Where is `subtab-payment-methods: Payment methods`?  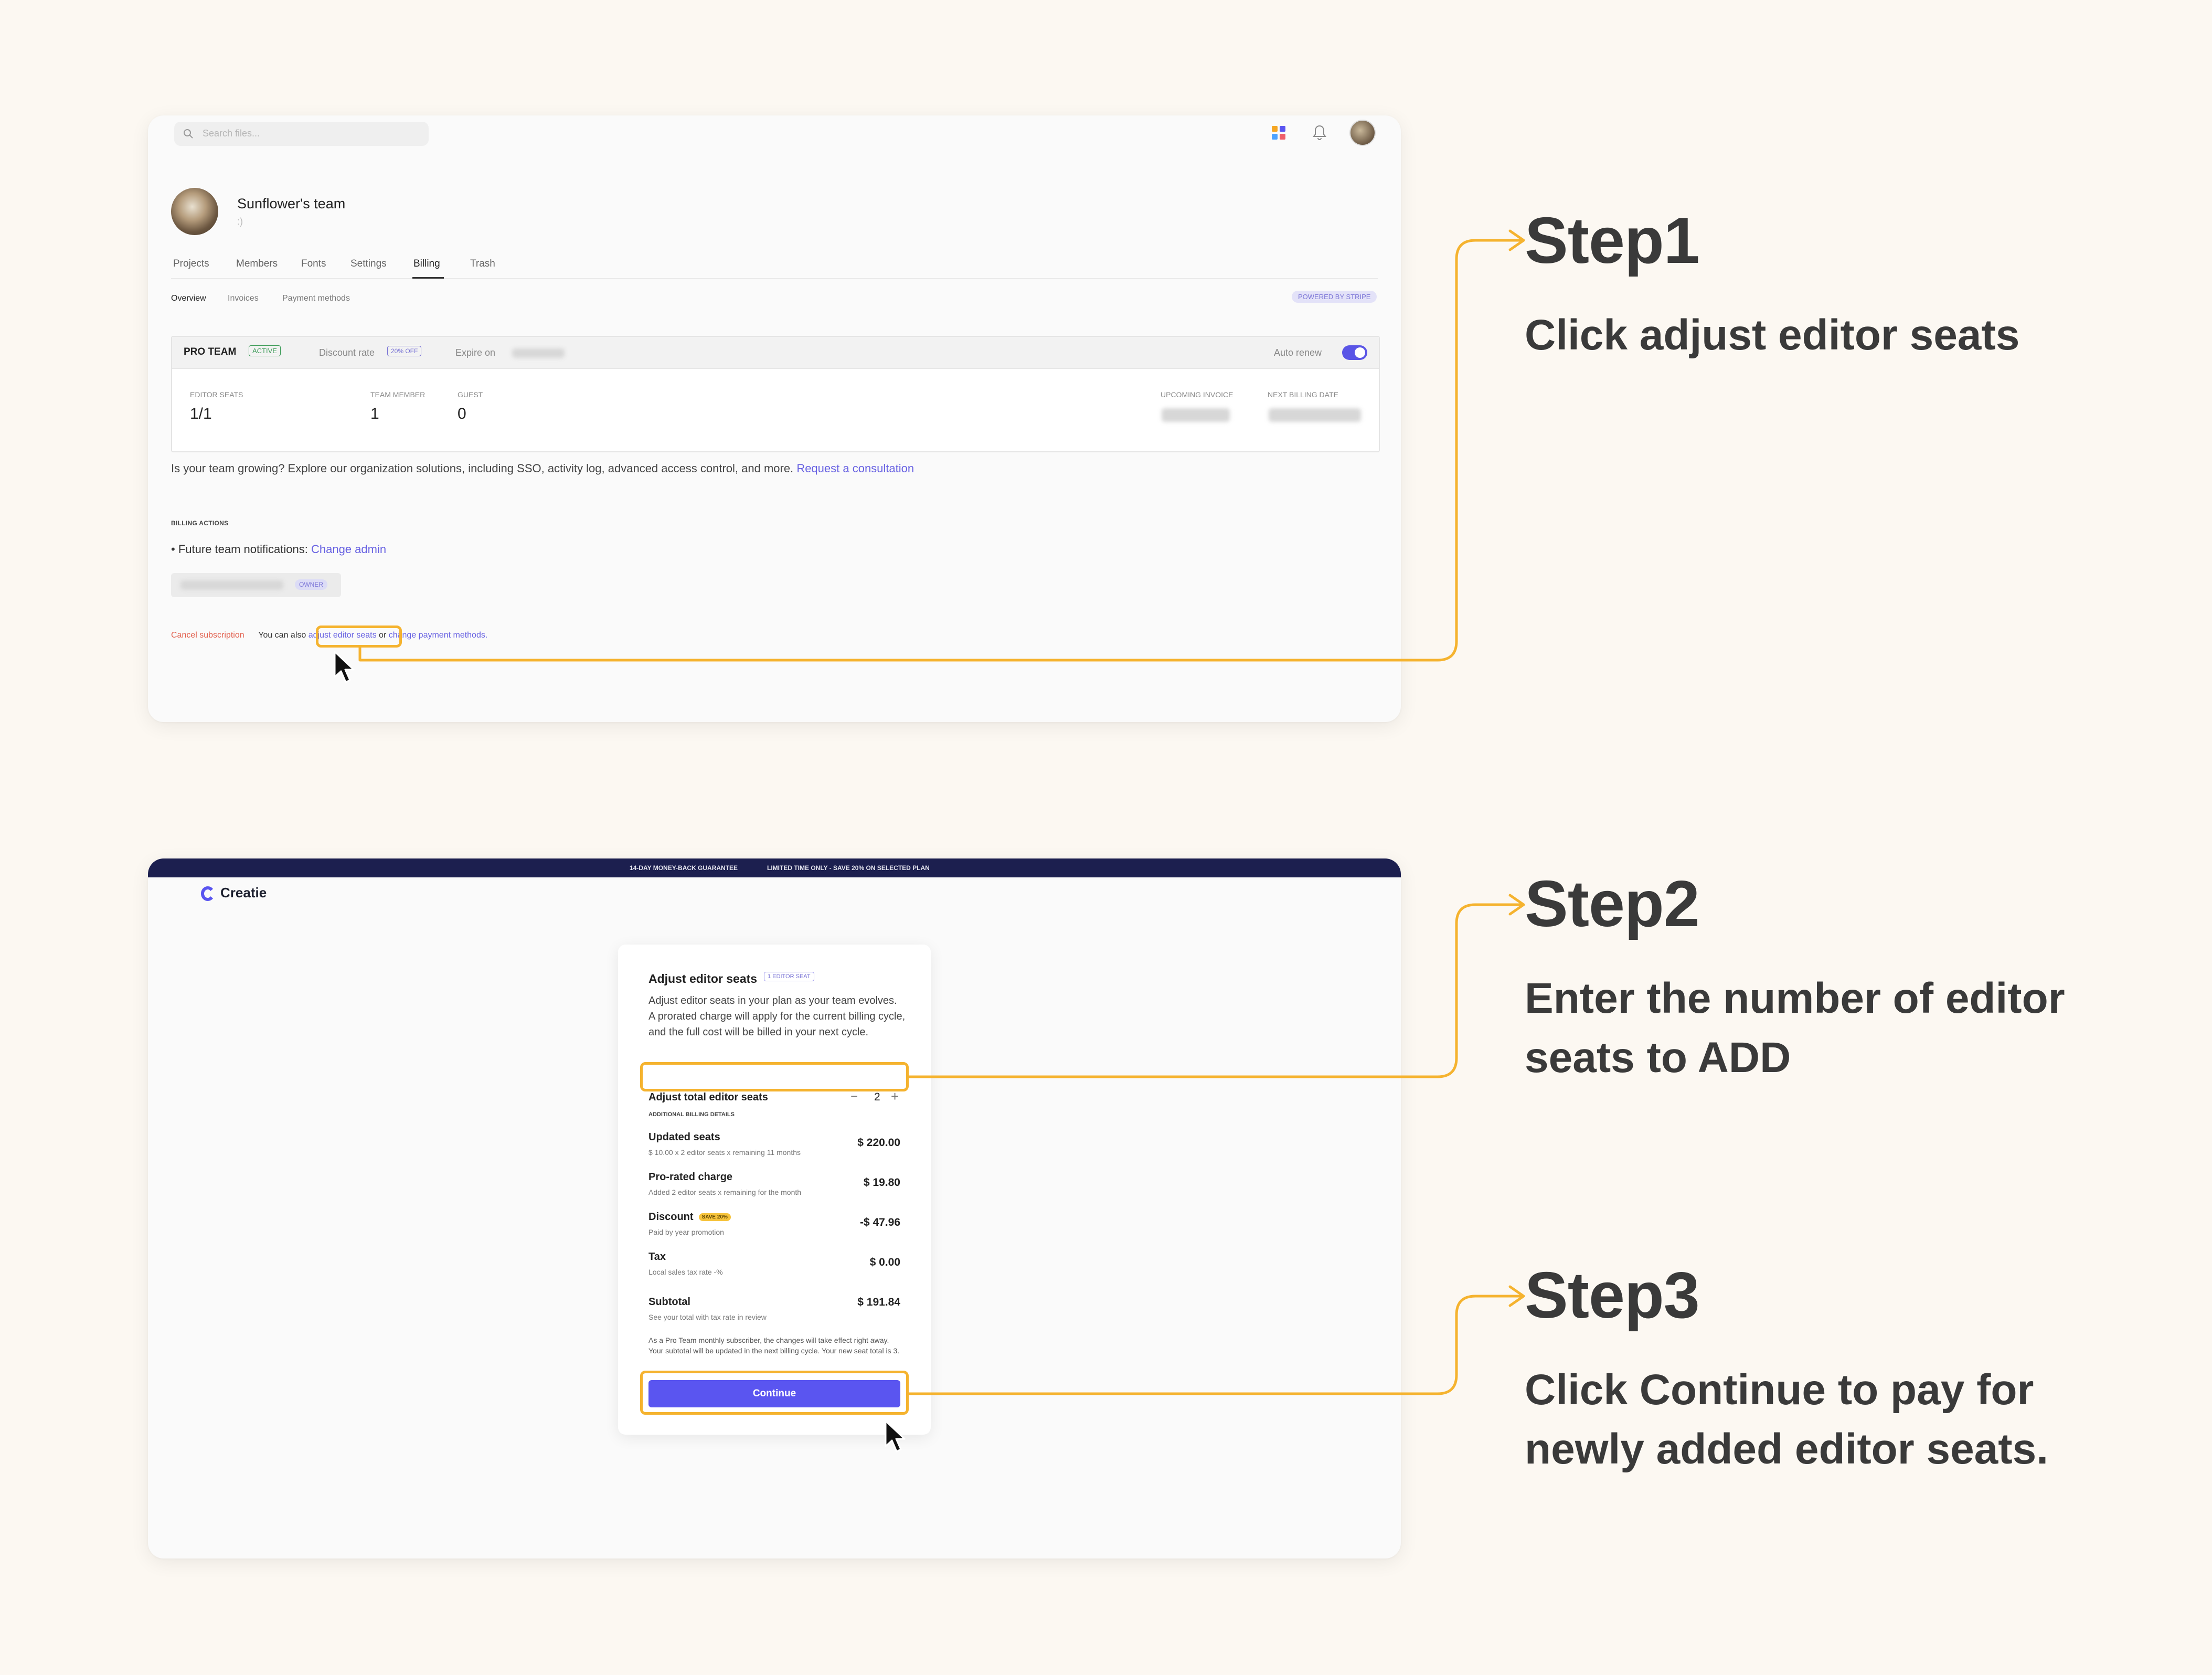 subtab-payment-methods: Payment methods is located at coordinates (316, 298).